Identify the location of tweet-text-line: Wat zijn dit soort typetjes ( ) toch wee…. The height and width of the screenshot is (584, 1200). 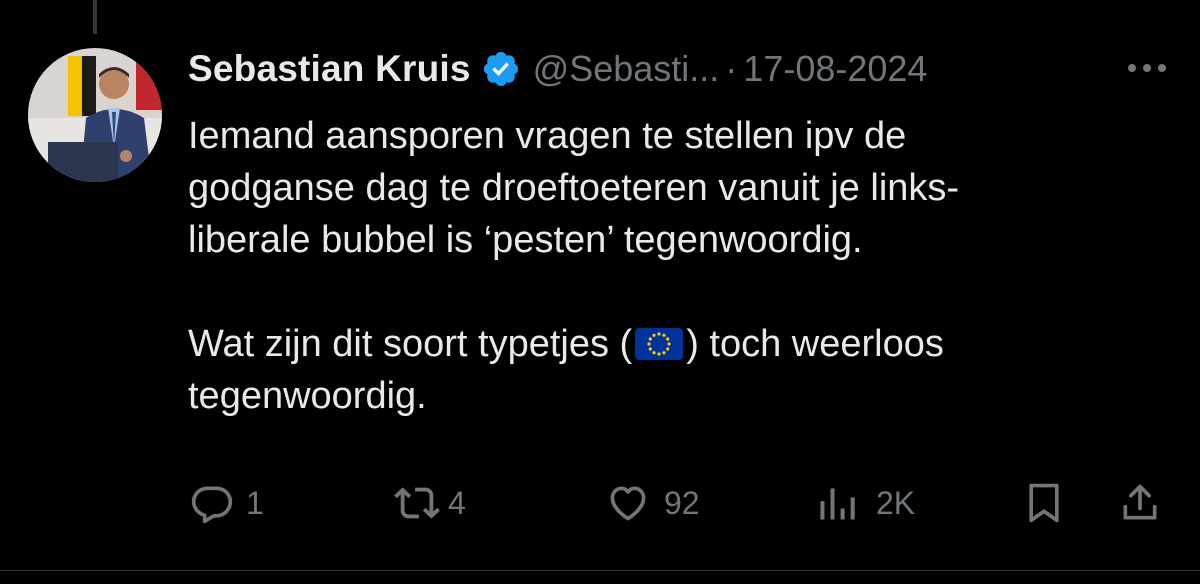
(683, 344).